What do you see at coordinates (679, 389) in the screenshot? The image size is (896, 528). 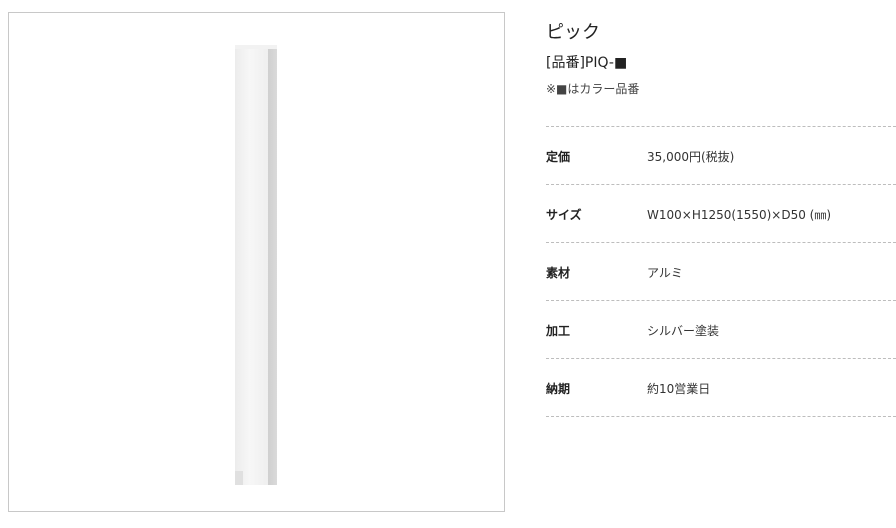 I see `spec-value: 約10営業日` at bounding box center [679, 389].